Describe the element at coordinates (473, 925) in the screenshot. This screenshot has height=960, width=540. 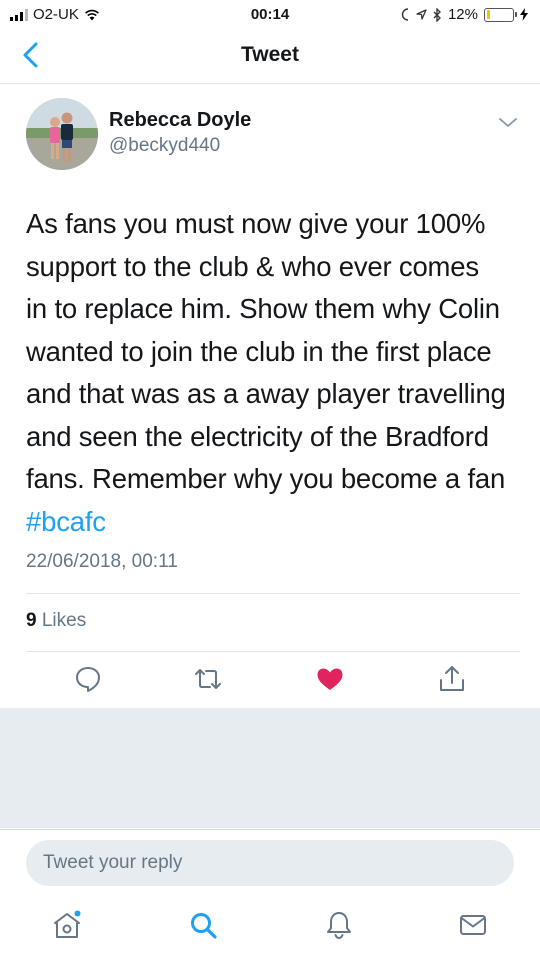
I see `messages-icon` at that location.